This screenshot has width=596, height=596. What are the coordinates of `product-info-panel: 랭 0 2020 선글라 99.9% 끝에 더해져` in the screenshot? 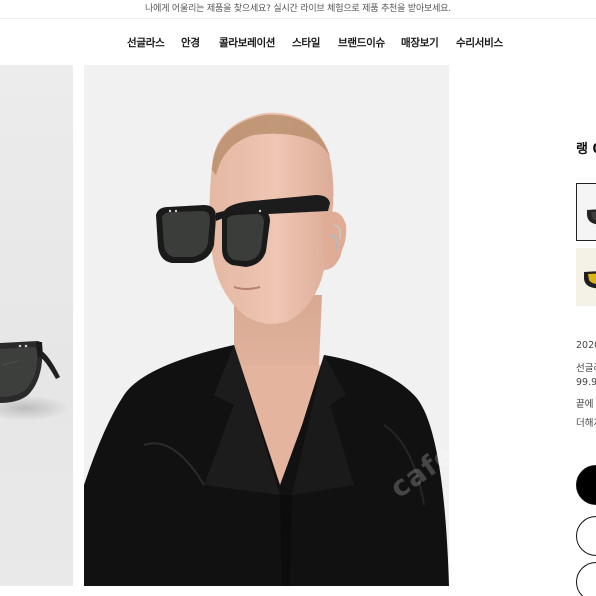 It's located at (584, 330).